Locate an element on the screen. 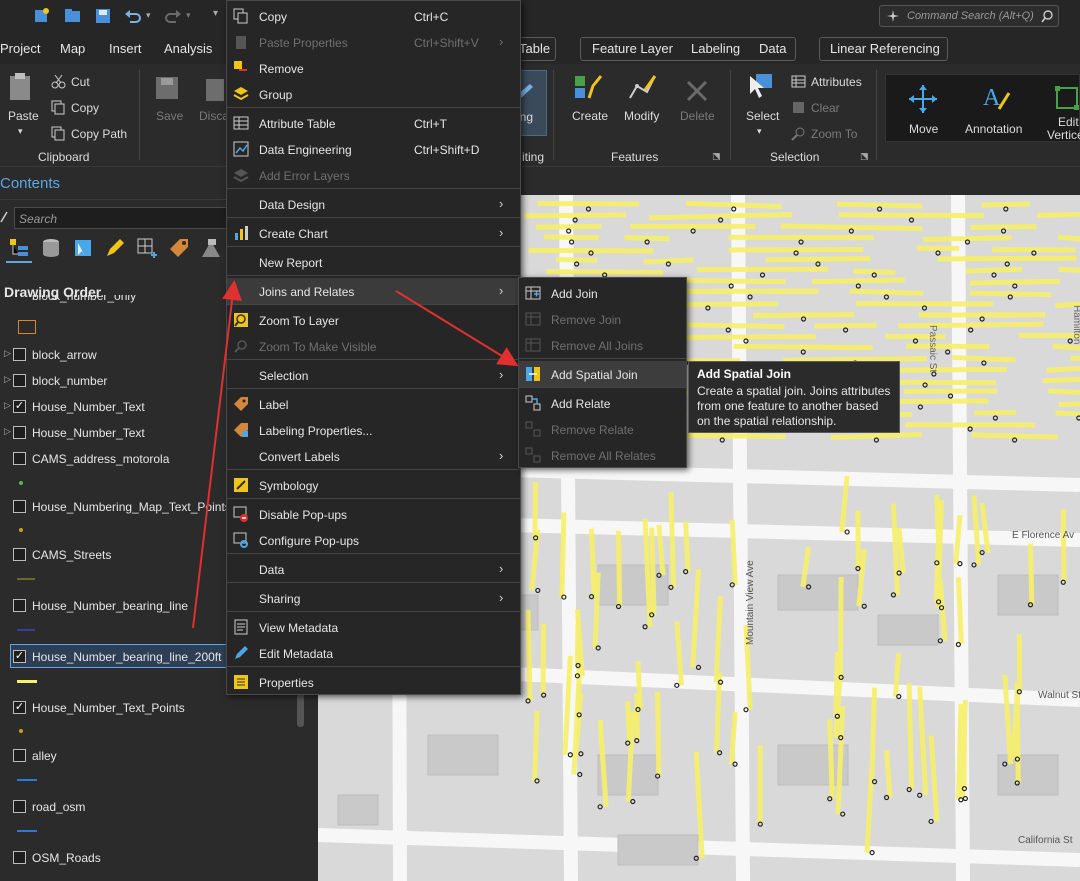 Image resolution: width=1080 pixels, height=881 pixels. tab-insert: Insert is located at coordinates (125, 48).